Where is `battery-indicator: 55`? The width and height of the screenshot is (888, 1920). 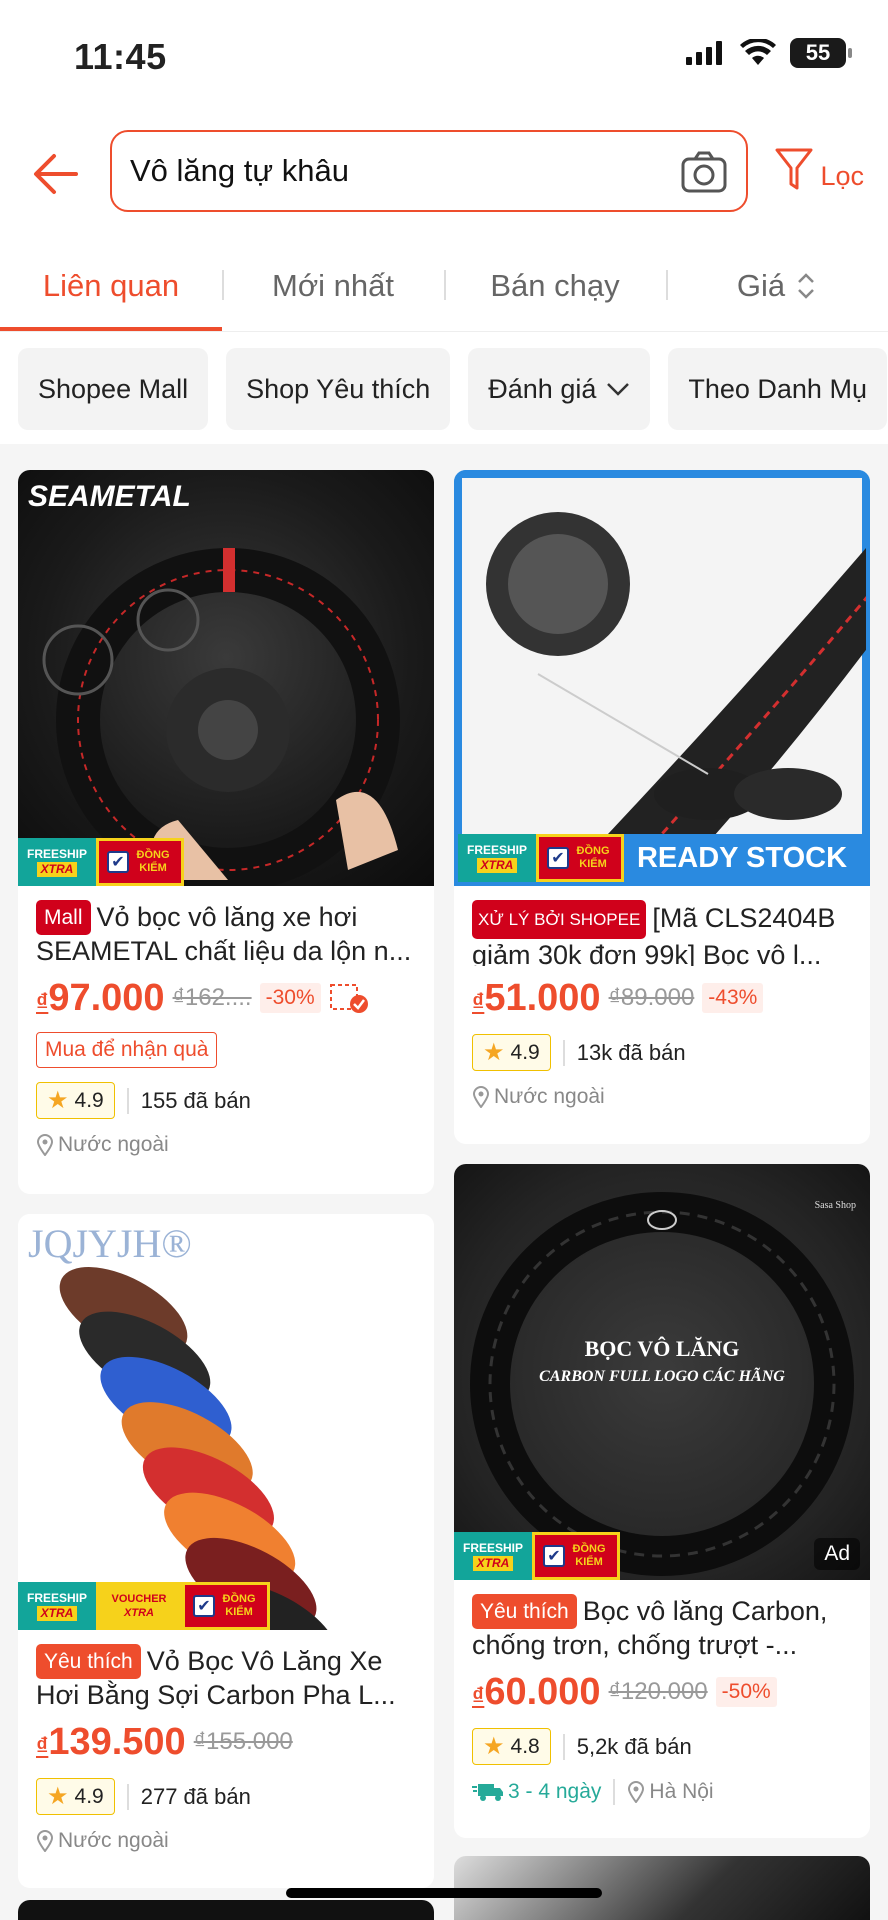
battery-indicator: 55 is located at coordinates (821, 53).